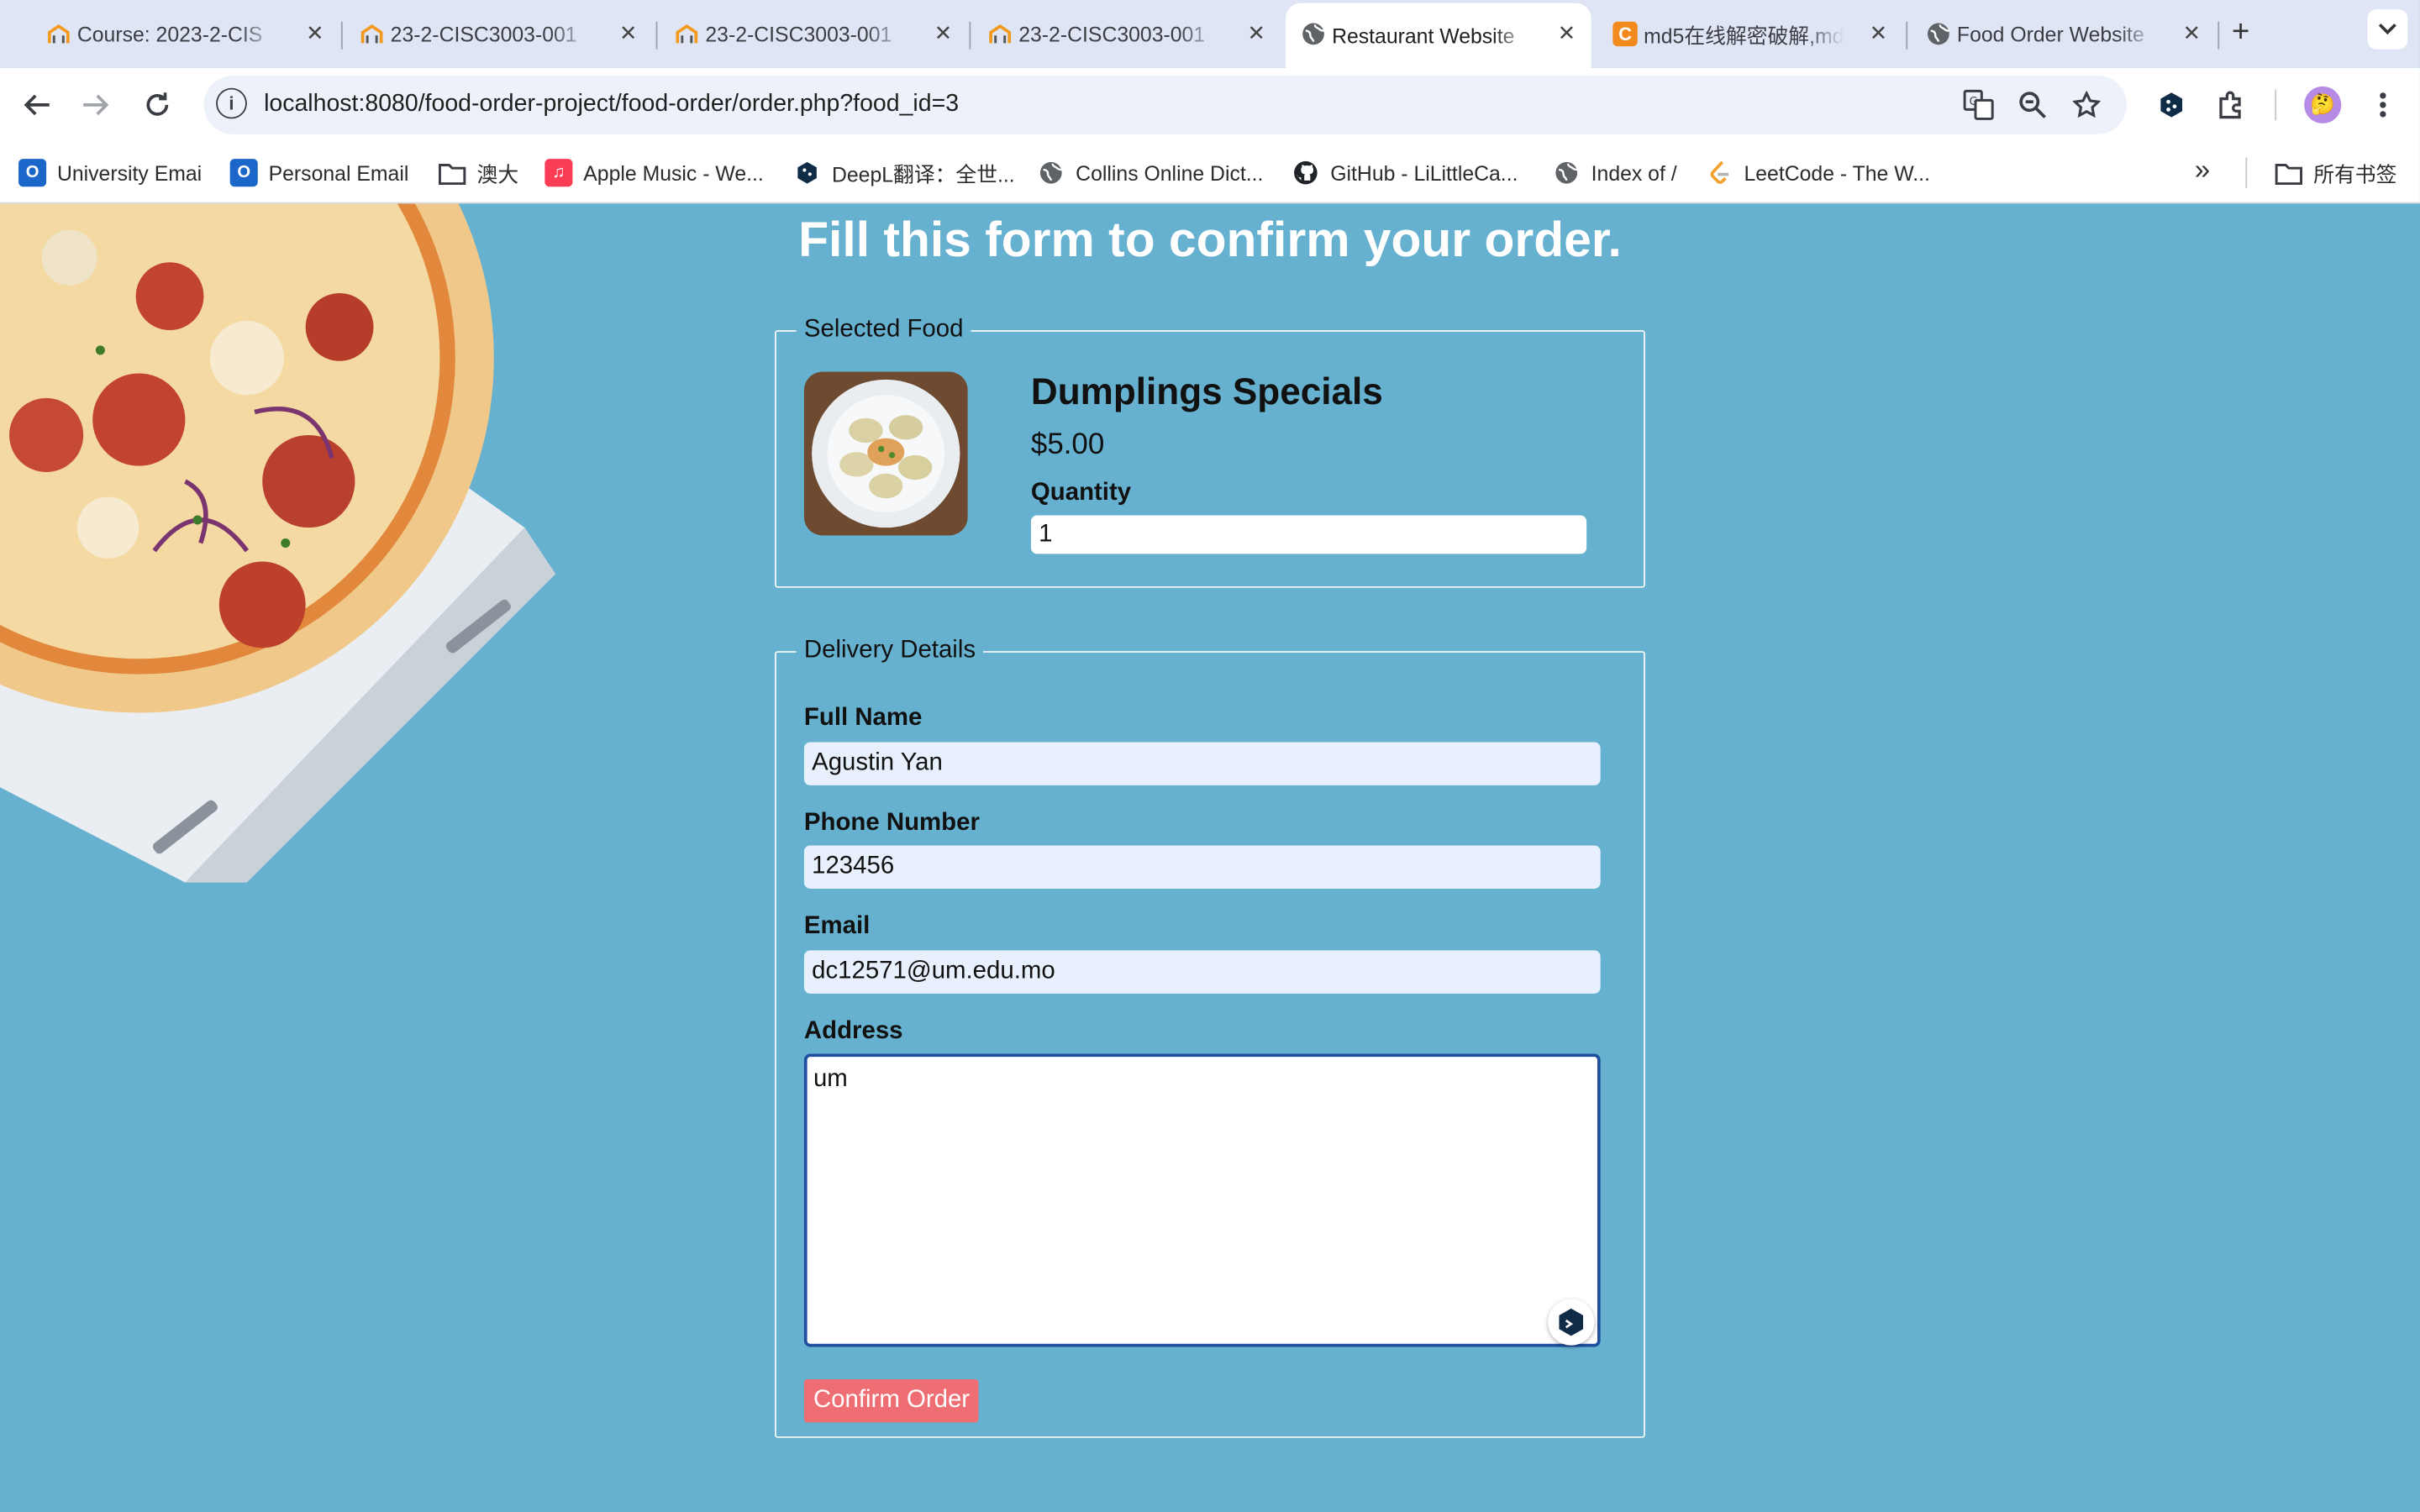 The width and height of the screenshot is (2420, 1512). I want to click on tab-restaurant-website: Restaurant Website ✕, so click(1438, 35).